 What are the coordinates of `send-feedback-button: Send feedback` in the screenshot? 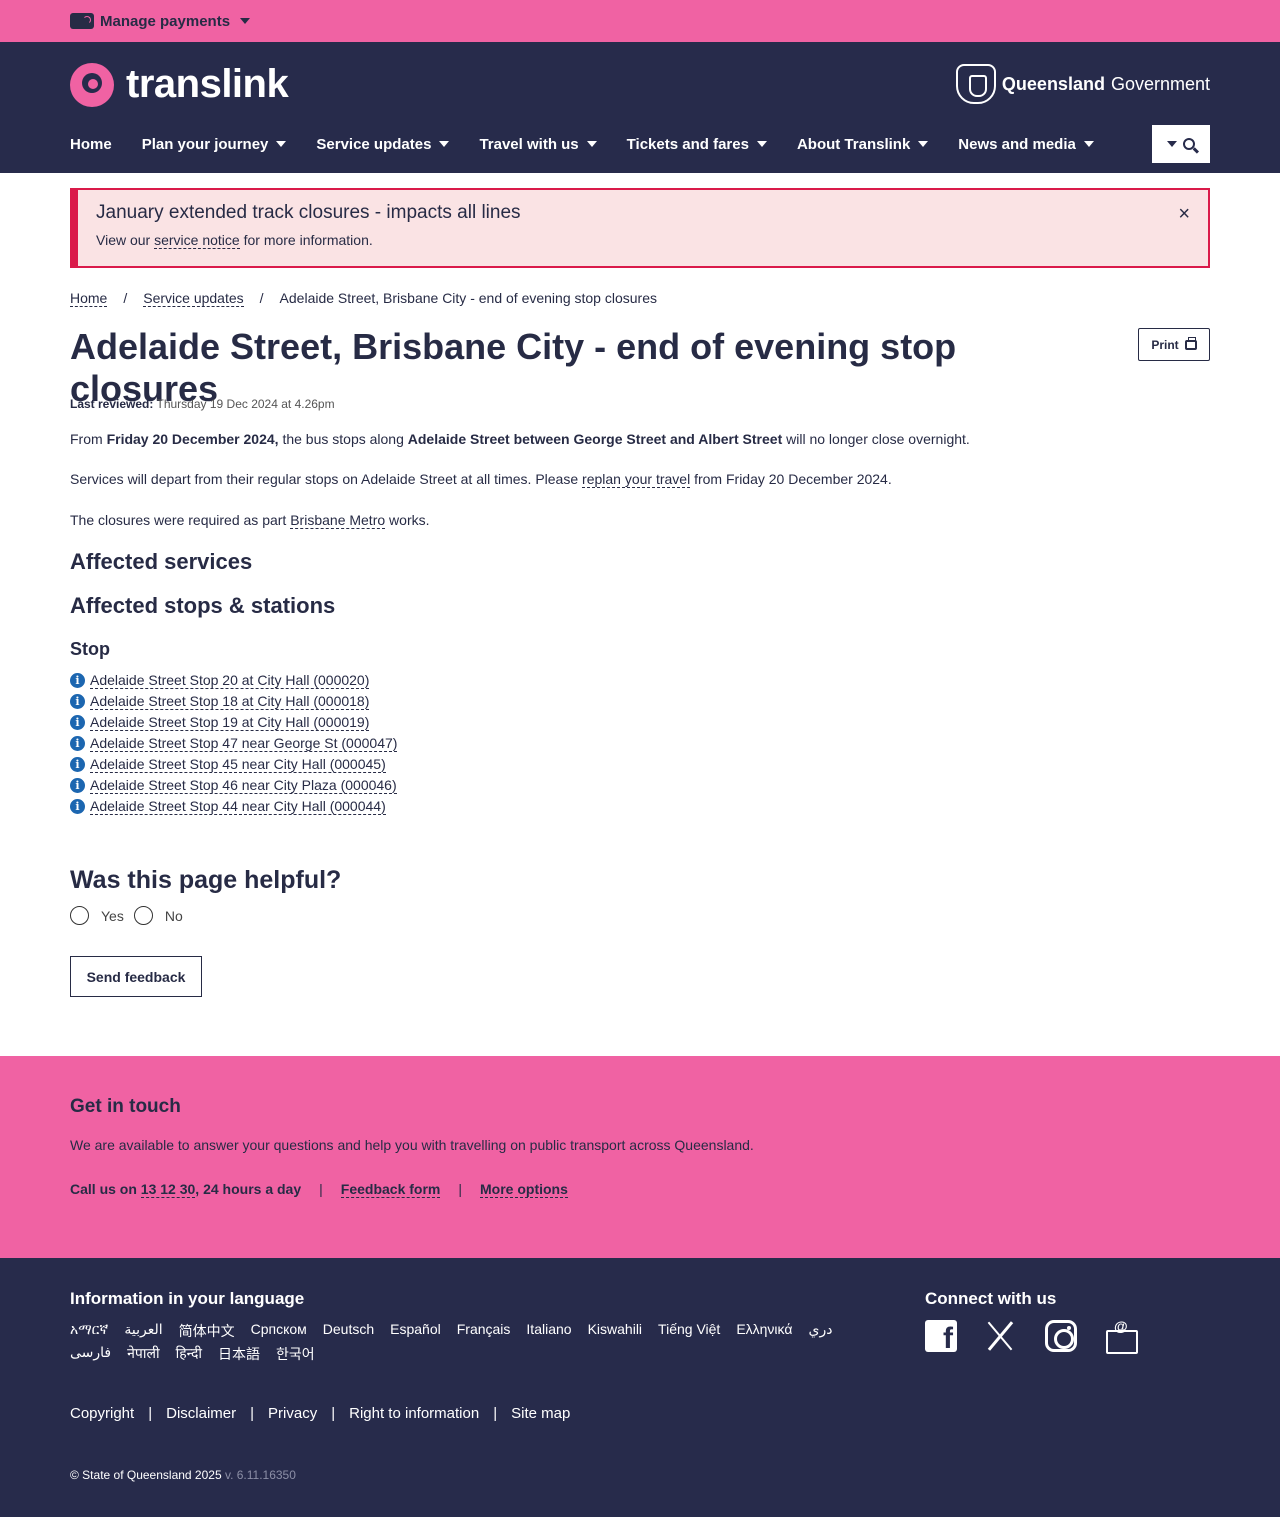 It's located at (136, 976).